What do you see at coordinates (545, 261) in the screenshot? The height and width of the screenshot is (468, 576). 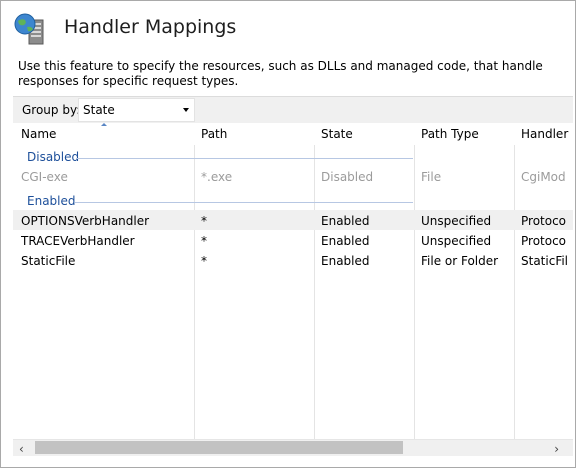 I see `cell-handler: StaticFil` at bounding box center [545, 261].